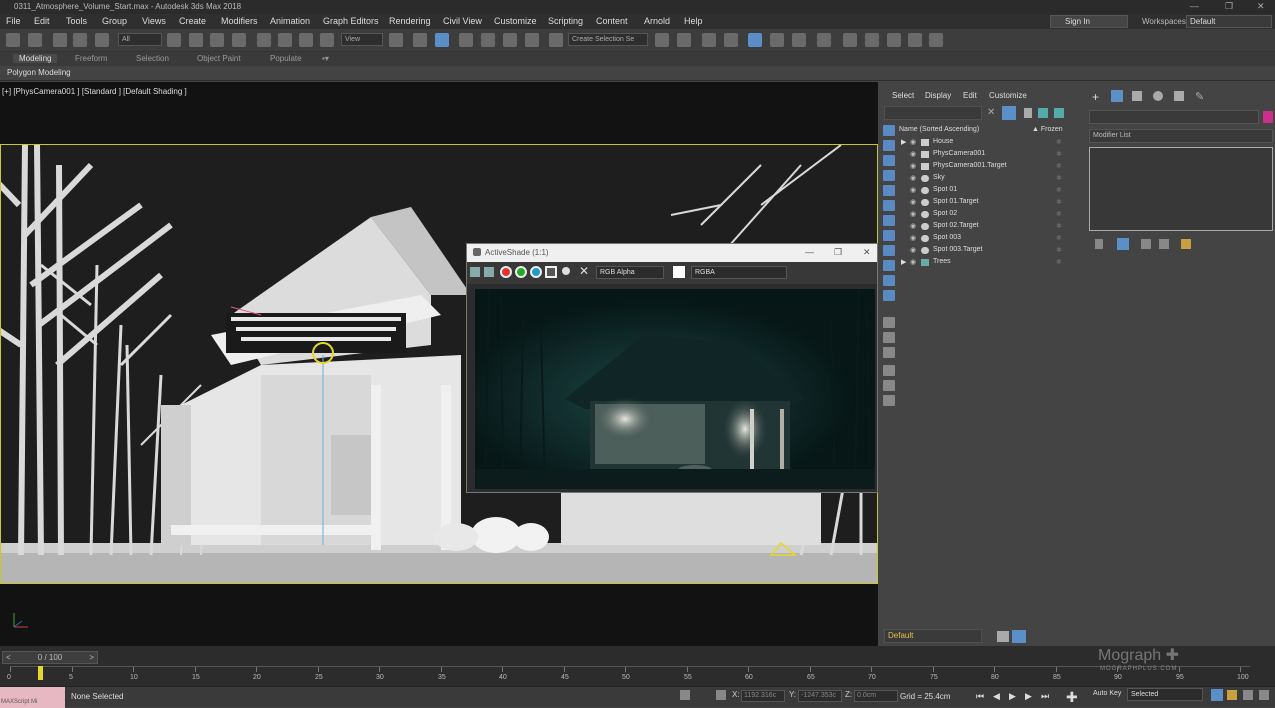 Image resolution: width=1275 pixels, height=708 pixels. What do you see at coordinates (867, 252) in the screenshot?
I see `activeshade-close-button: ✕` at bounding box center [867, 252].